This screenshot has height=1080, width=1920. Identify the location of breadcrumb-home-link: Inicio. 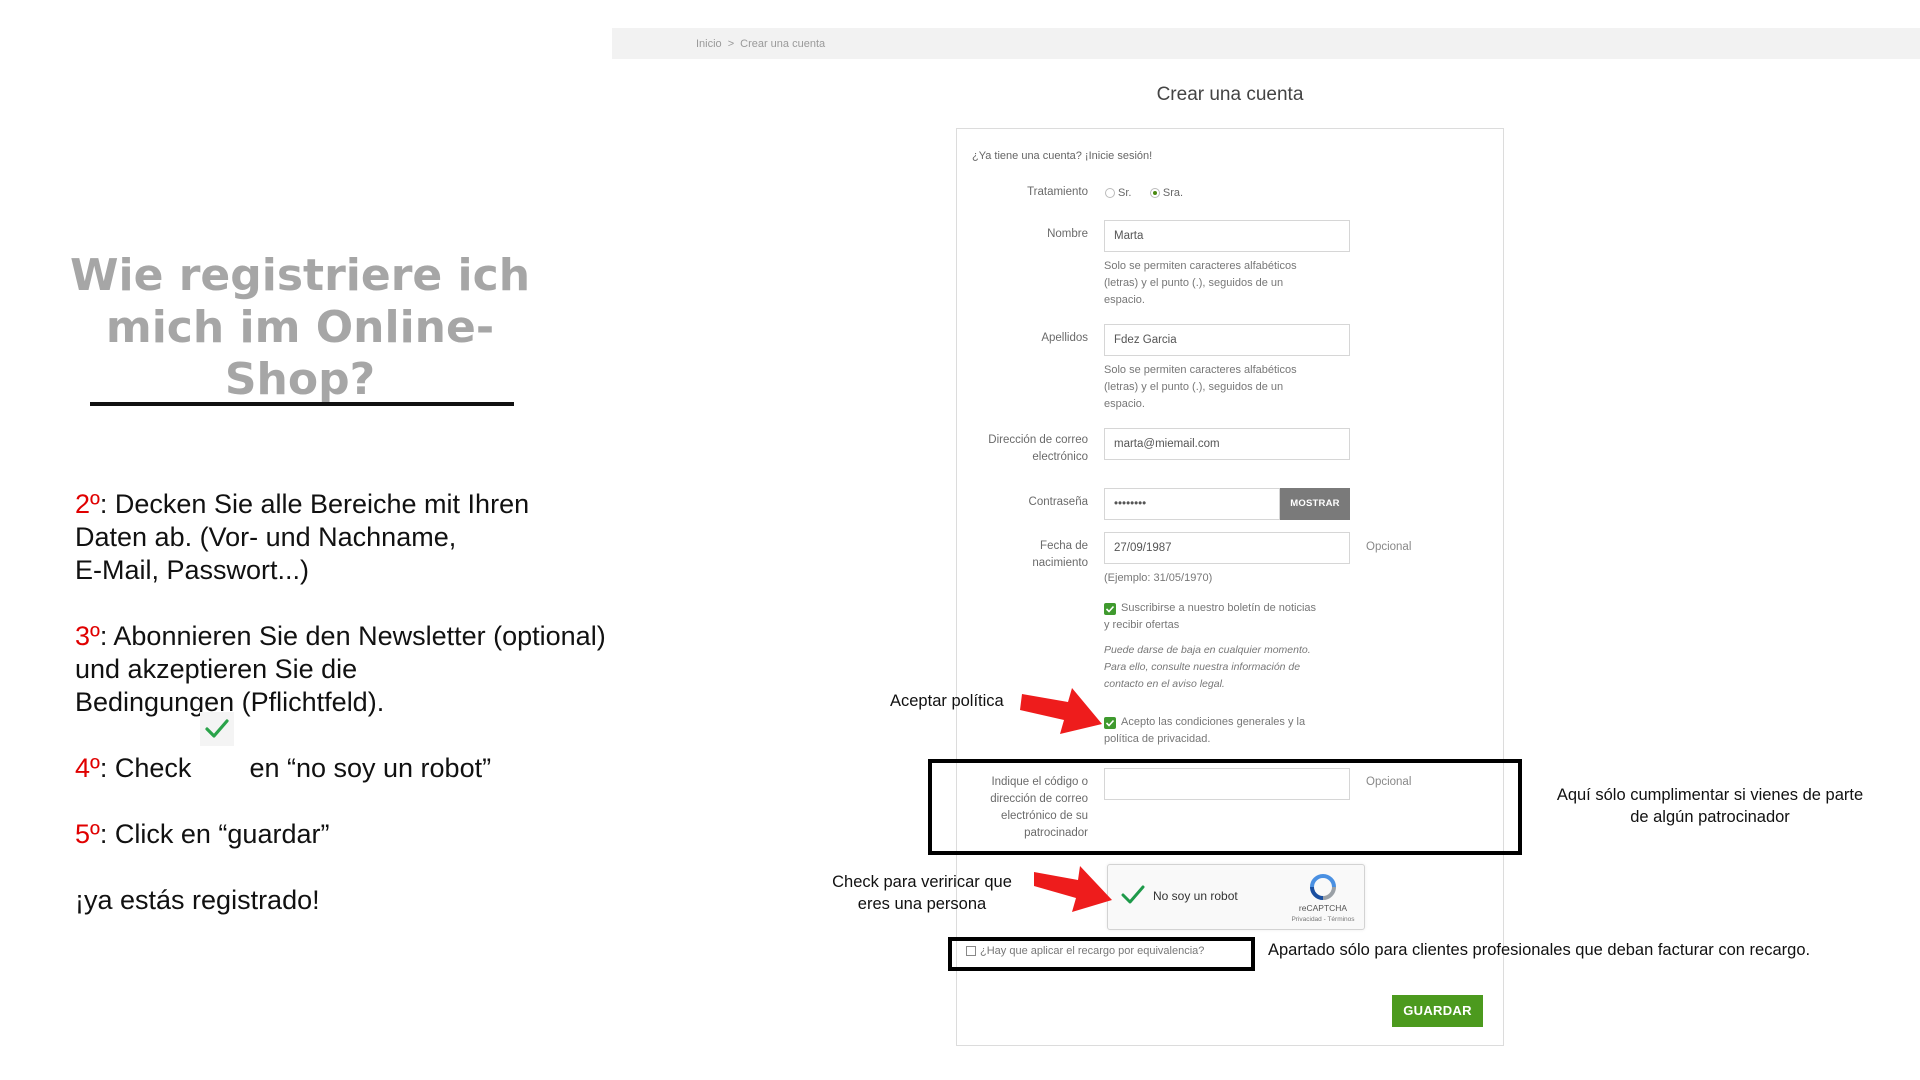
(709, 44).